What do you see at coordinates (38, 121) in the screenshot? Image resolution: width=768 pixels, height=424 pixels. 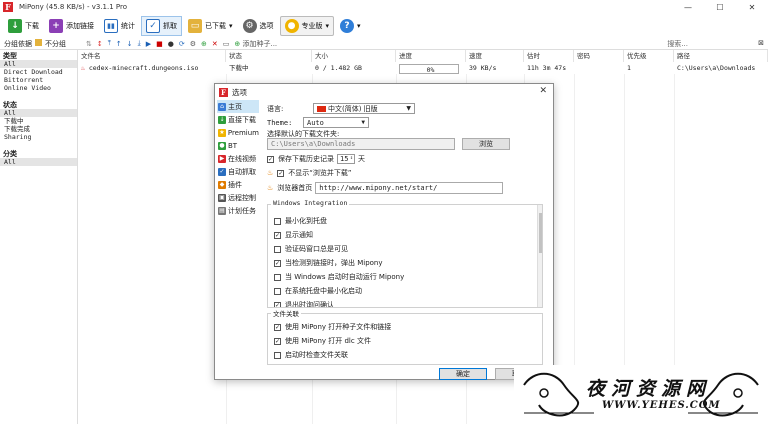 I see `status-item-downloading: 下载中` at bounding box center [38, 121].